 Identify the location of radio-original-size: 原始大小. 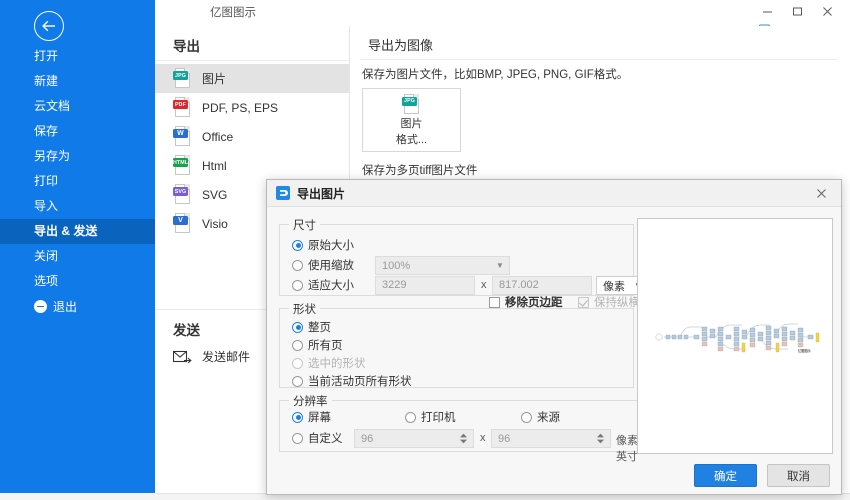
(323, 245).